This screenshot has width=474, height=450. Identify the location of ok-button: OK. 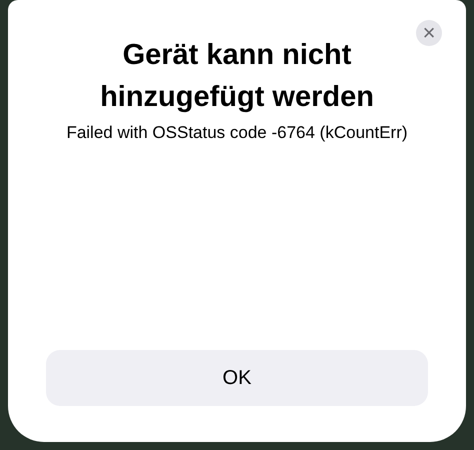
(237, 378).